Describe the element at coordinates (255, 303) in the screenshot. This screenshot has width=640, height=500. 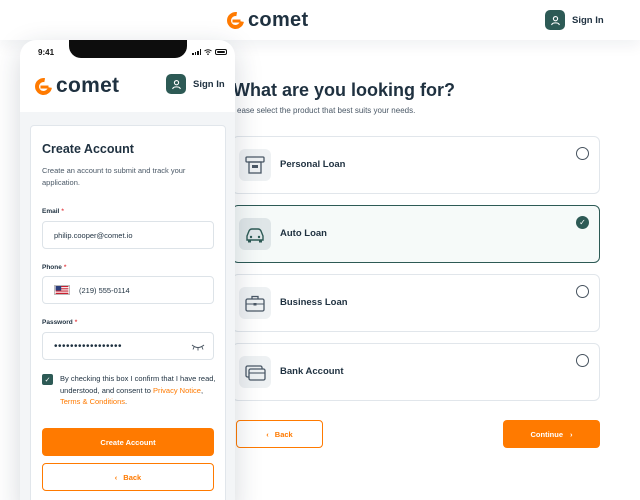
I see `briefcase-icon` at that location.